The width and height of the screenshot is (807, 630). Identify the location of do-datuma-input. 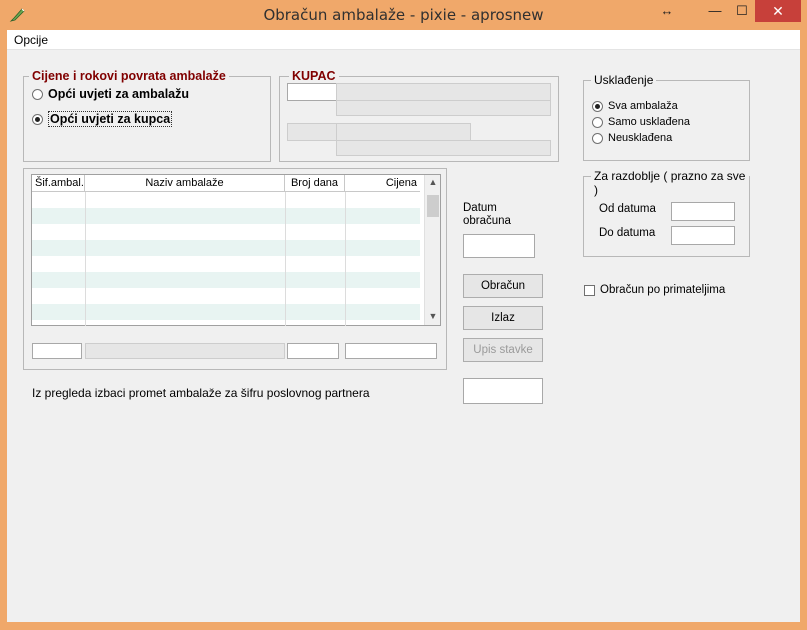
(703, 235).